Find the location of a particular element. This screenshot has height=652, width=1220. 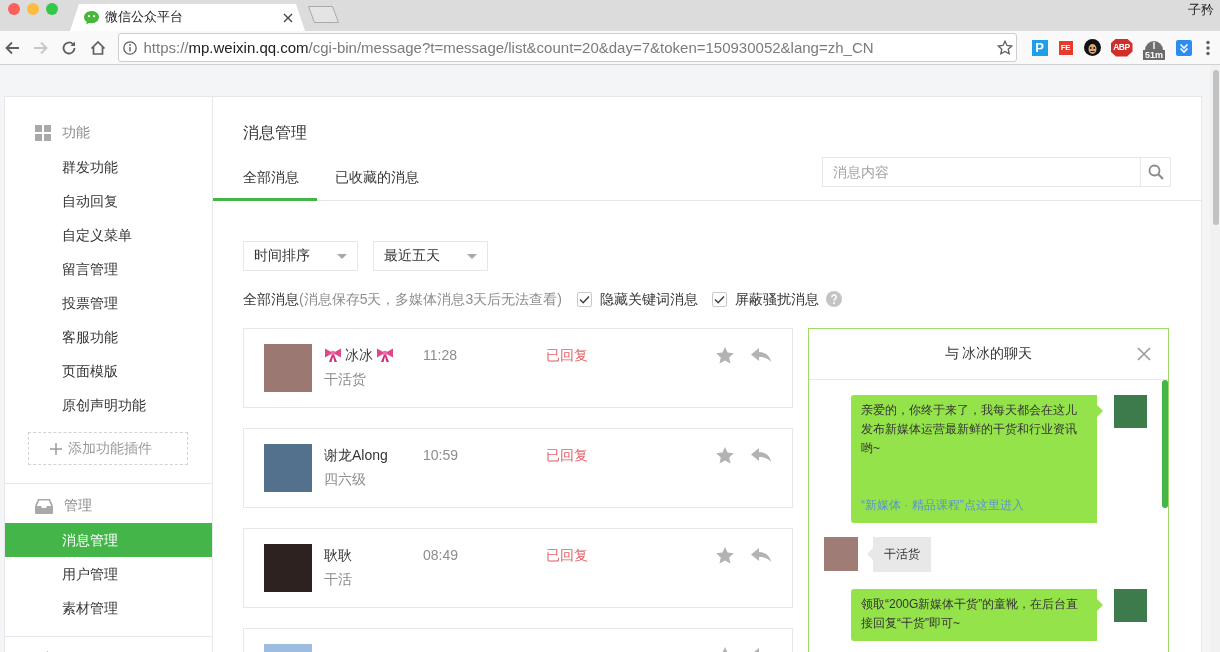

sidebar-item: 群发功能 is located at coordinates (108, 167).